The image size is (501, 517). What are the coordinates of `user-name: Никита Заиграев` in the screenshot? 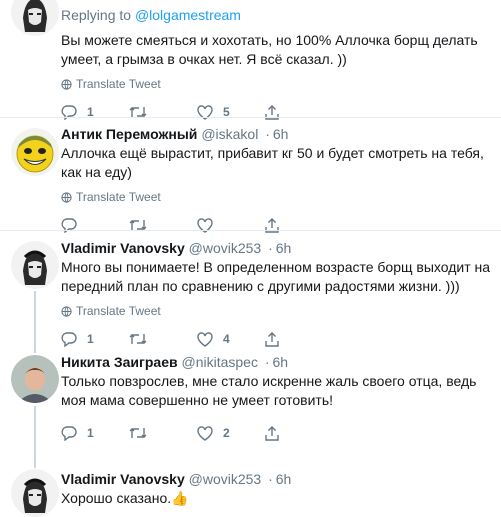 It's located at (119, 362).